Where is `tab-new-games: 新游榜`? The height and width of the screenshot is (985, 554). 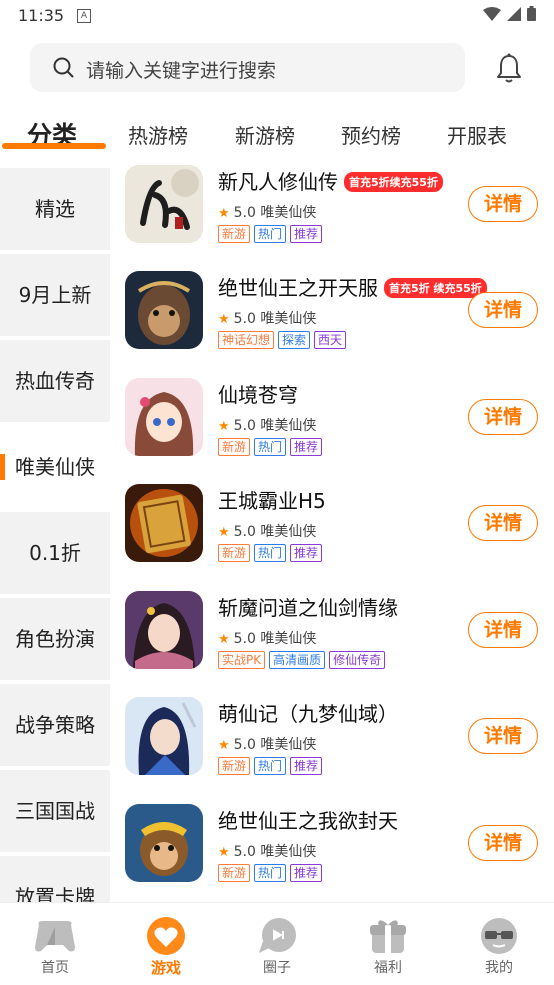
tab-new-games: 新游榜 is located at coordinates (265, 134).